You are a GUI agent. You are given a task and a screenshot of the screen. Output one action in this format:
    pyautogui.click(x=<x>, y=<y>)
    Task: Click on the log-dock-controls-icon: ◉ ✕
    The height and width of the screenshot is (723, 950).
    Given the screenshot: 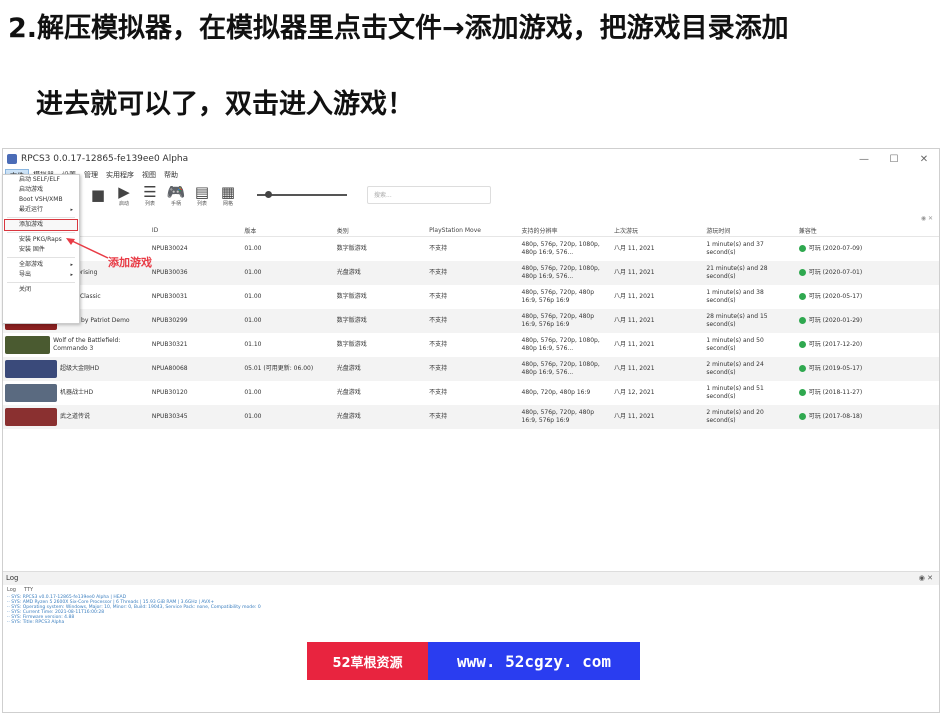 What is the action you would take?
    pyautogui.click(x=926, y=578)
    